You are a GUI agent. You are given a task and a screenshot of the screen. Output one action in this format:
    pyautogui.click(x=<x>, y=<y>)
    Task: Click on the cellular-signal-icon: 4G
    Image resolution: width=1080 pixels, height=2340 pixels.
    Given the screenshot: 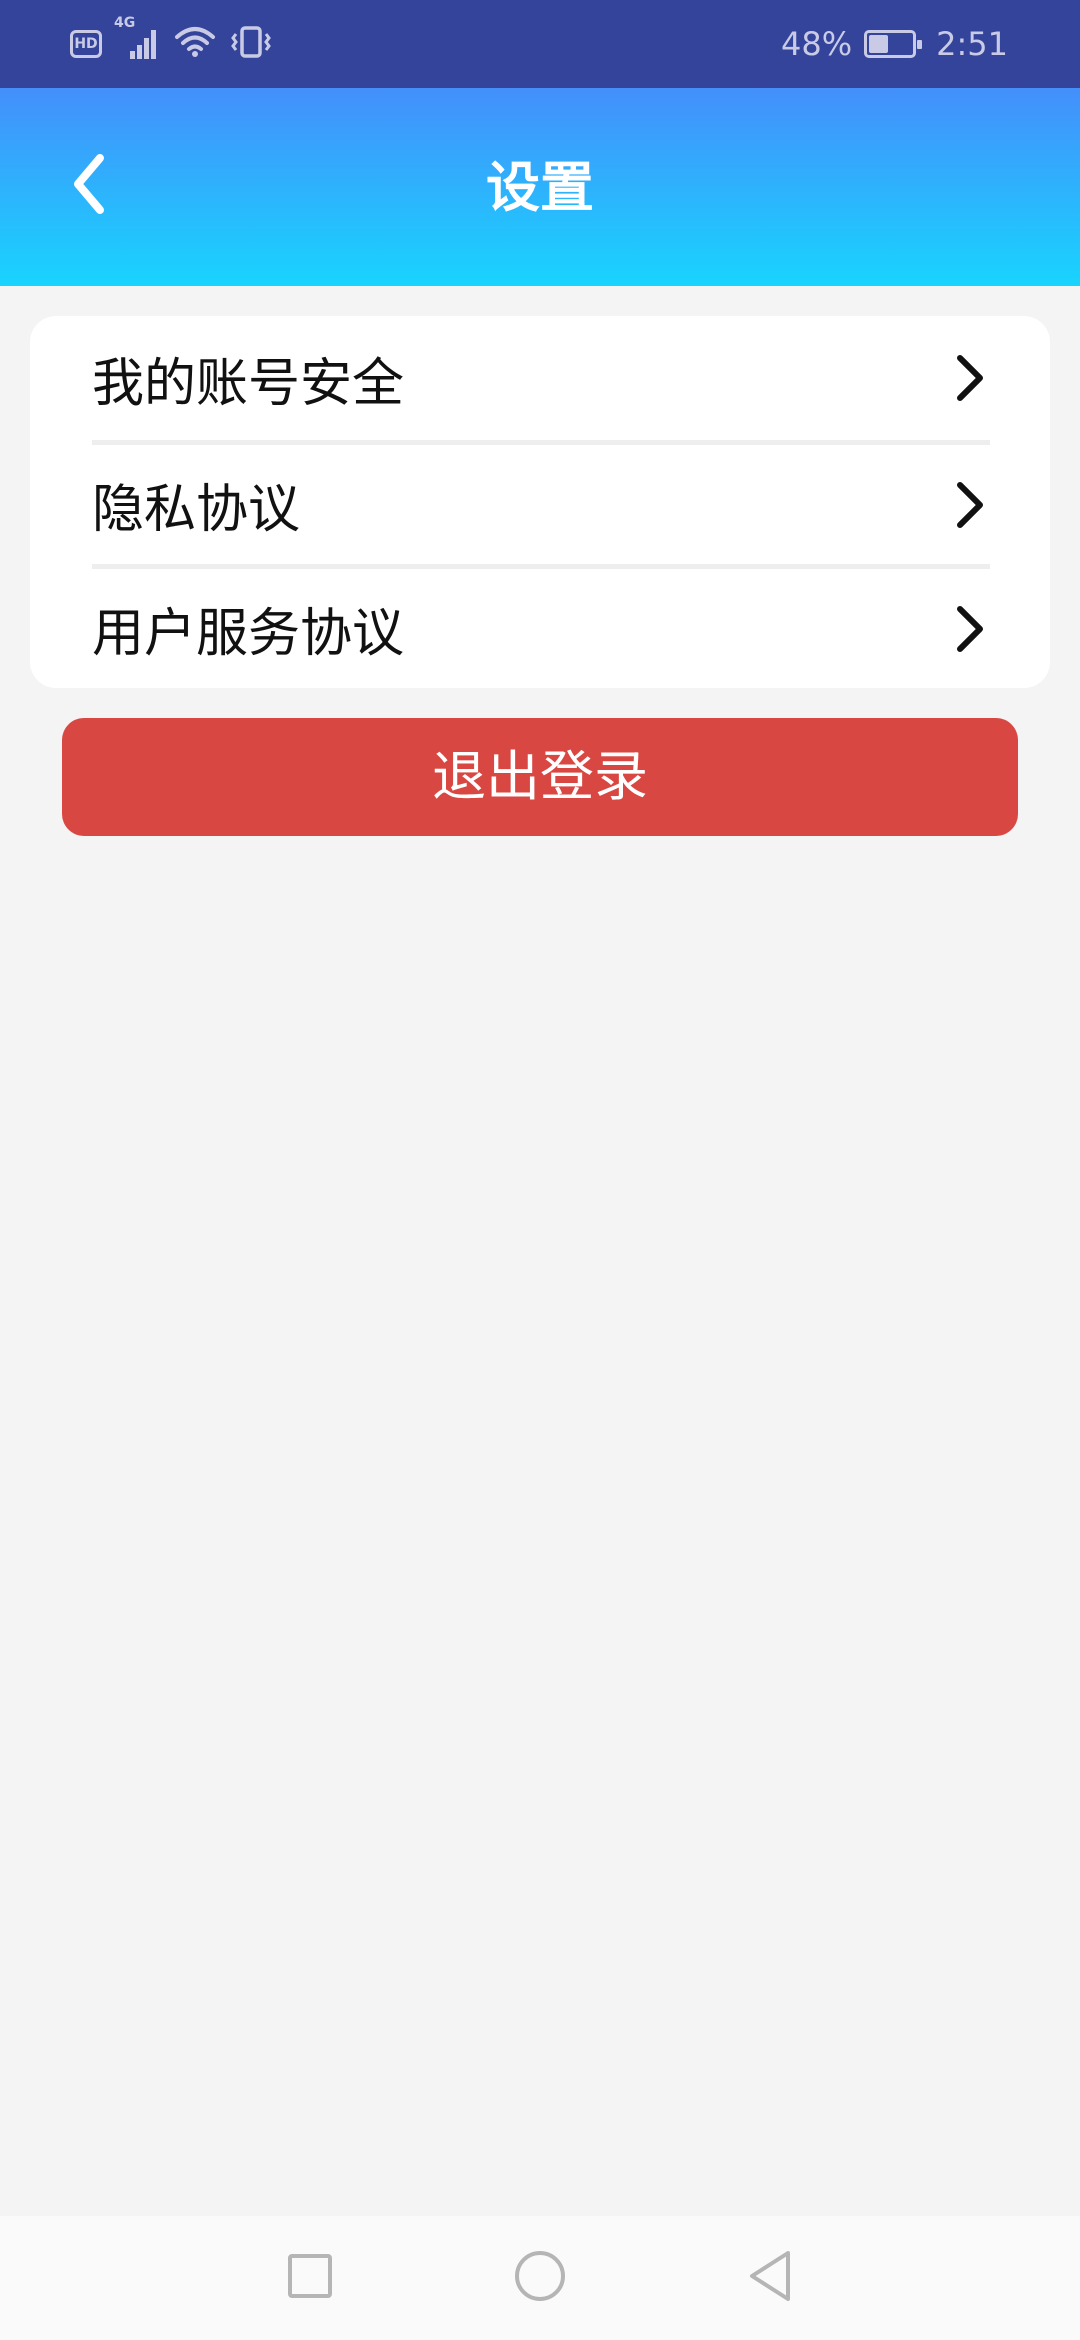 What is the action you would take?
    pyautogui.click(x=137, y=38)
    